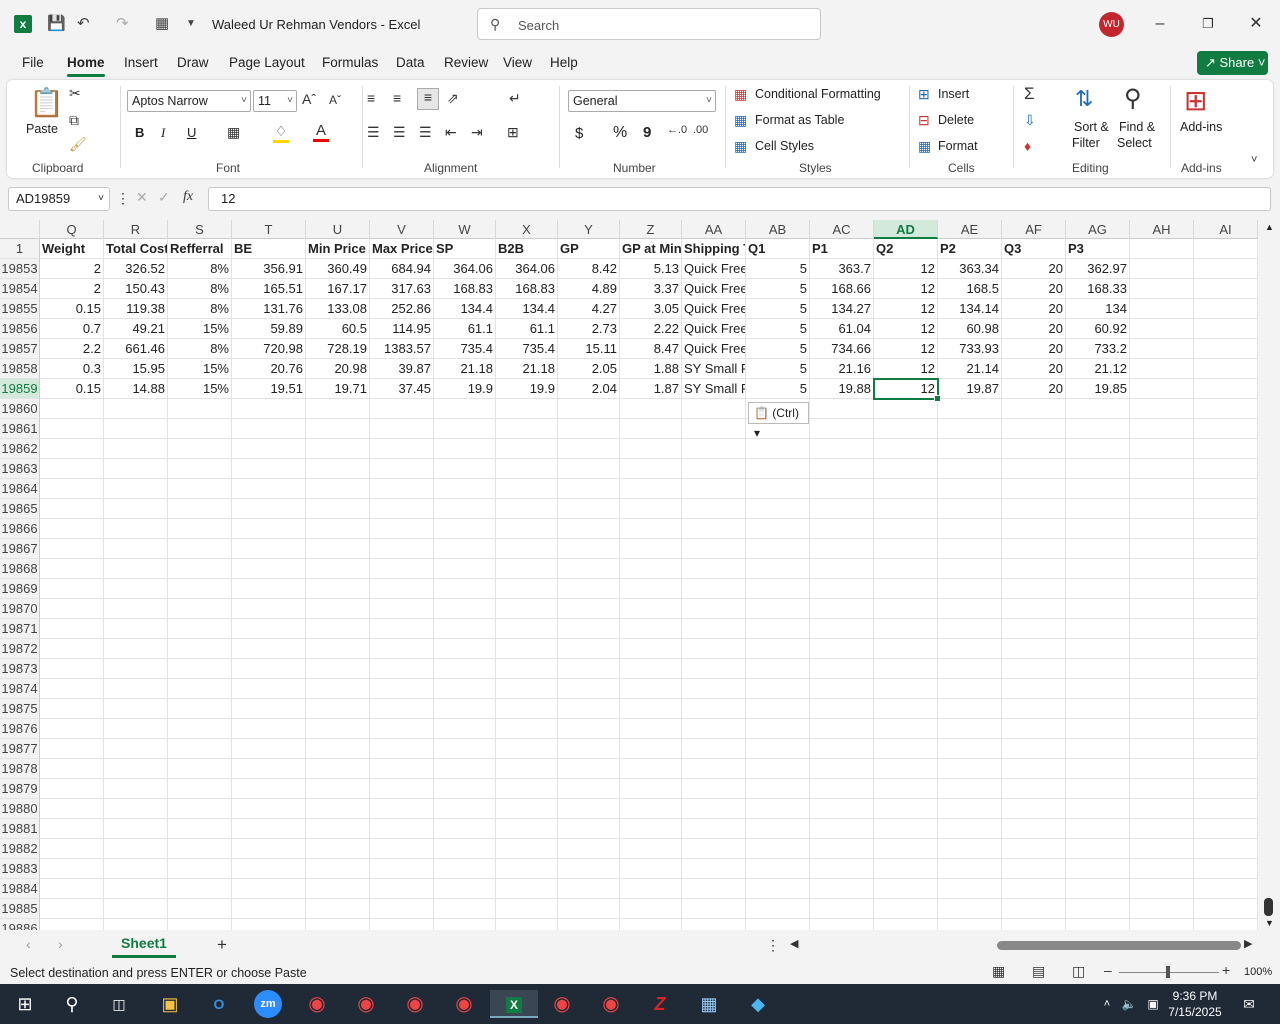 The image size is (1280, 1024). Describe the element at coordinates (527, 349) in the screenshot. I see `cell-x19857: 735.4` at that location.